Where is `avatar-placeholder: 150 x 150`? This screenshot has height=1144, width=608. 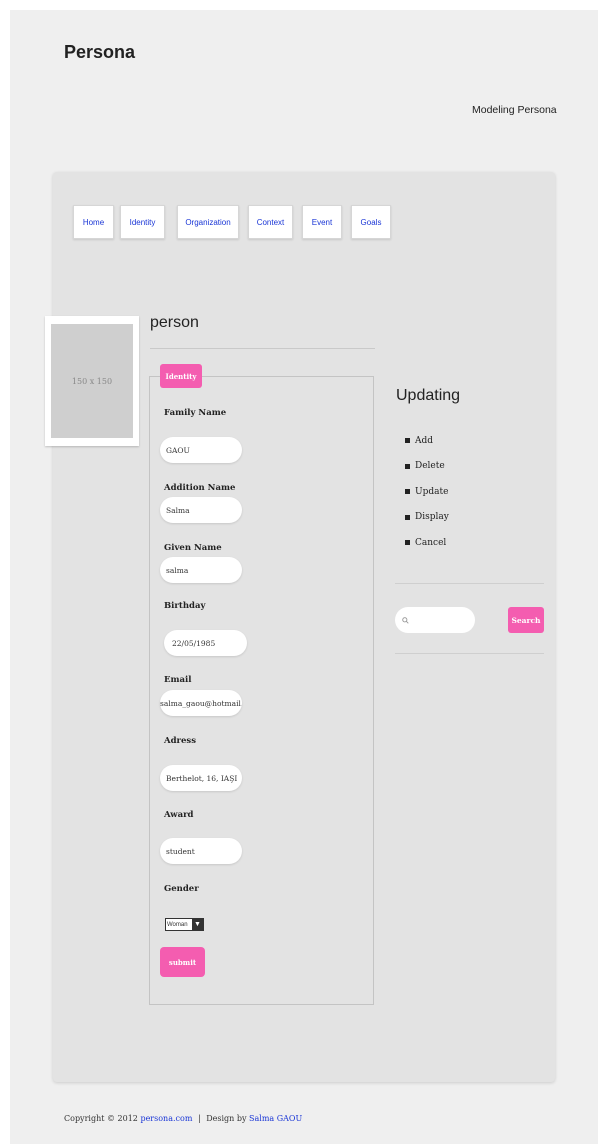 avatar-placeholder: 150 x 150 is located at coordinates (92, 381).